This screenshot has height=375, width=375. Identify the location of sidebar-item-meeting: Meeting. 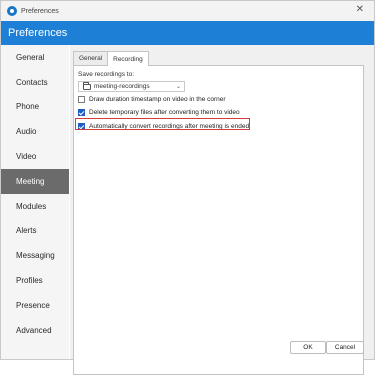
(35, 181).